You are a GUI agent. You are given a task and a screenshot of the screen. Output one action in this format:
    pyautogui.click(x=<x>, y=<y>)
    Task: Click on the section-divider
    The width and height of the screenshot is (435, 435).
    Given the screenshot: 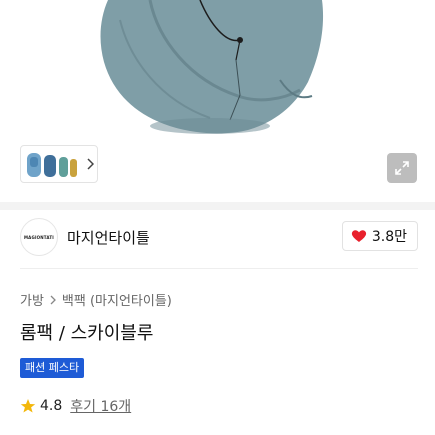 What is the action you would take?
    pyautogui.click(x=217, y=206)
    